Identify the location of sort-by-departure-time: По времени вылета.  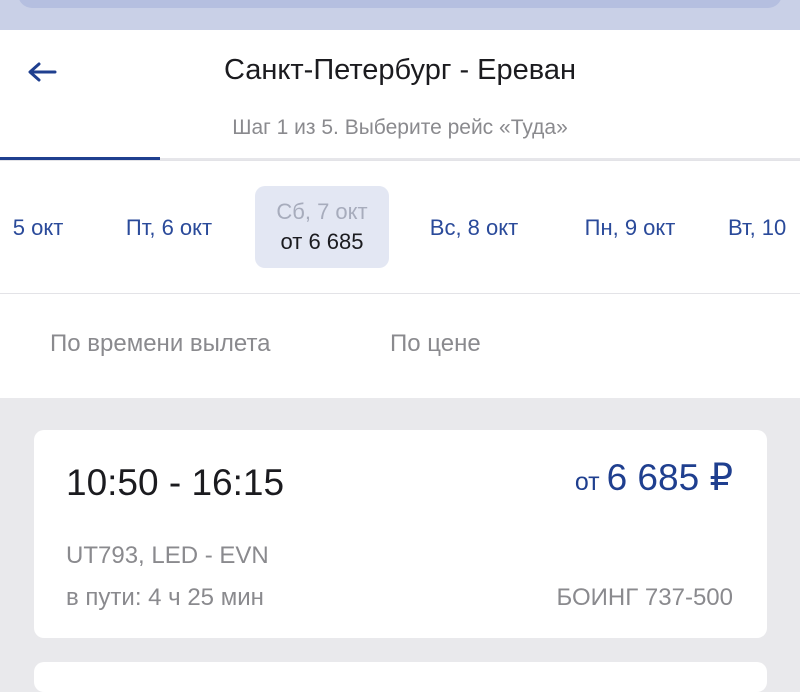
(160, 344).